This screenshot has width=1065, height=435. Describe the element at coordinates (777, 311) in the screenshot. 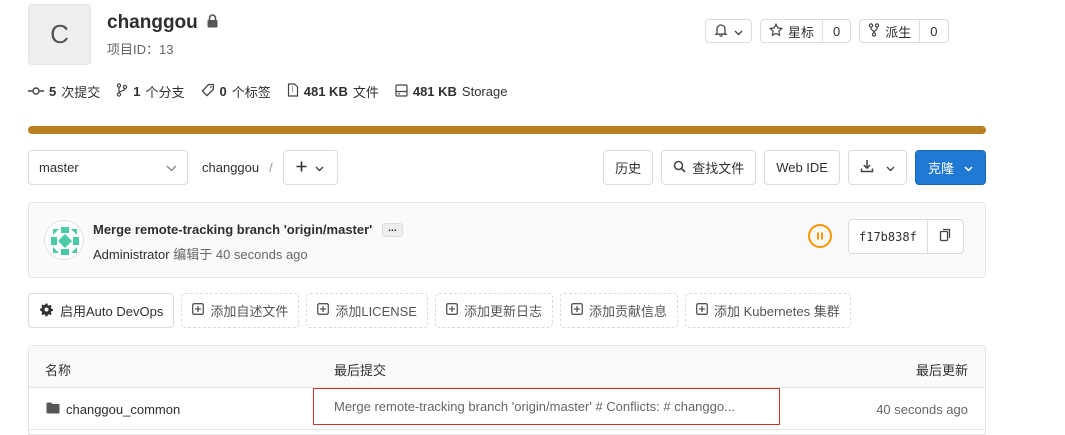

I see `add-kubernetes-label: 添加 Kubernetes 集群` at that location.